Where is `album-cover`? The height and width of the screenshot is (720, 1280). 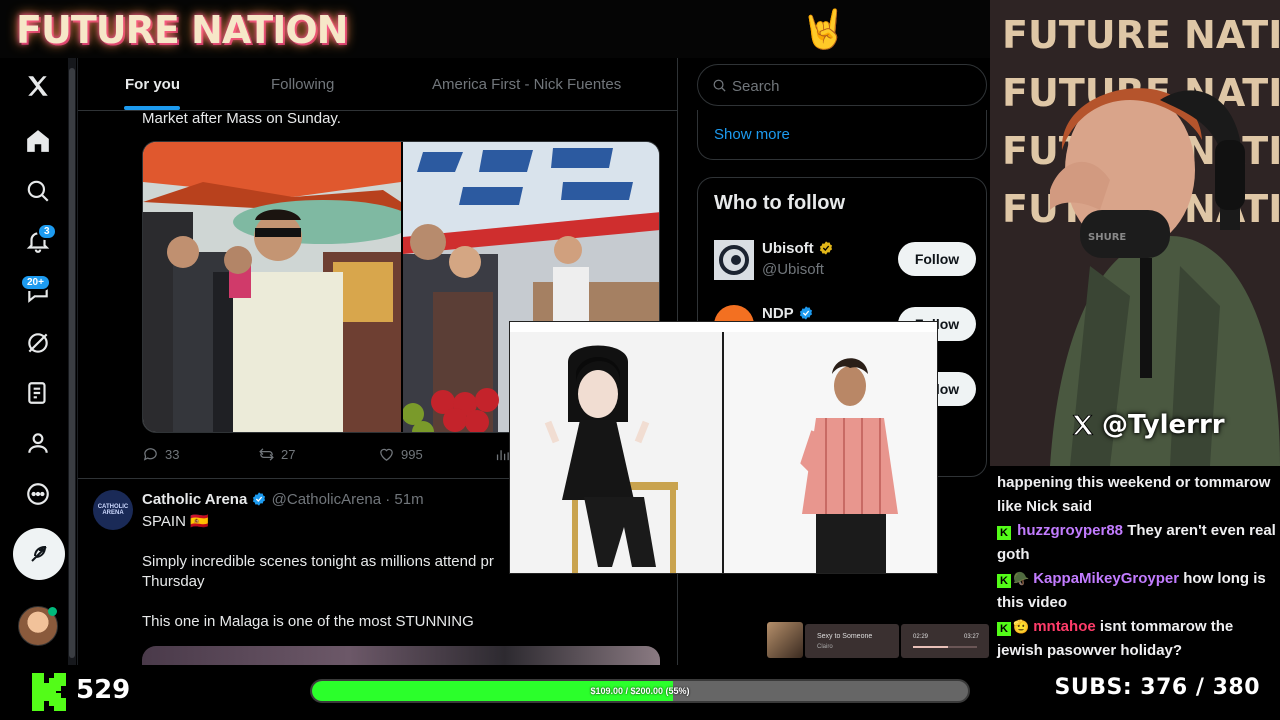 album-cover is located at coordinates (785, 640).